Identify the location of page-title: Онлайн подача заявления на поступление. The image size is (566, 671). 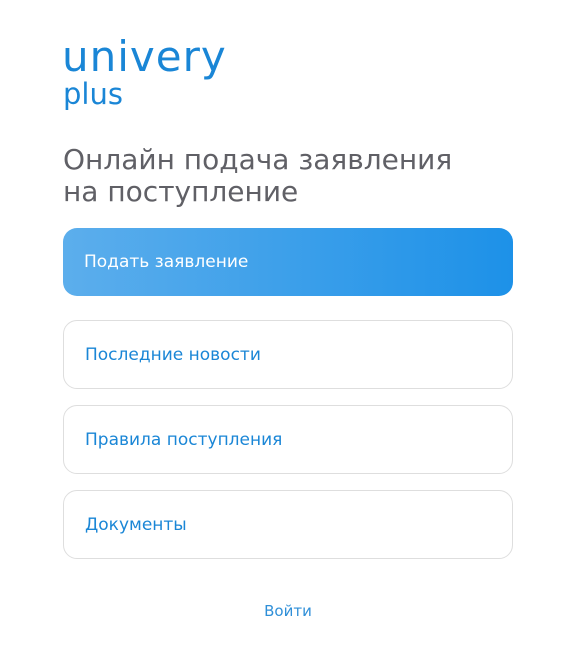
(293, 176).